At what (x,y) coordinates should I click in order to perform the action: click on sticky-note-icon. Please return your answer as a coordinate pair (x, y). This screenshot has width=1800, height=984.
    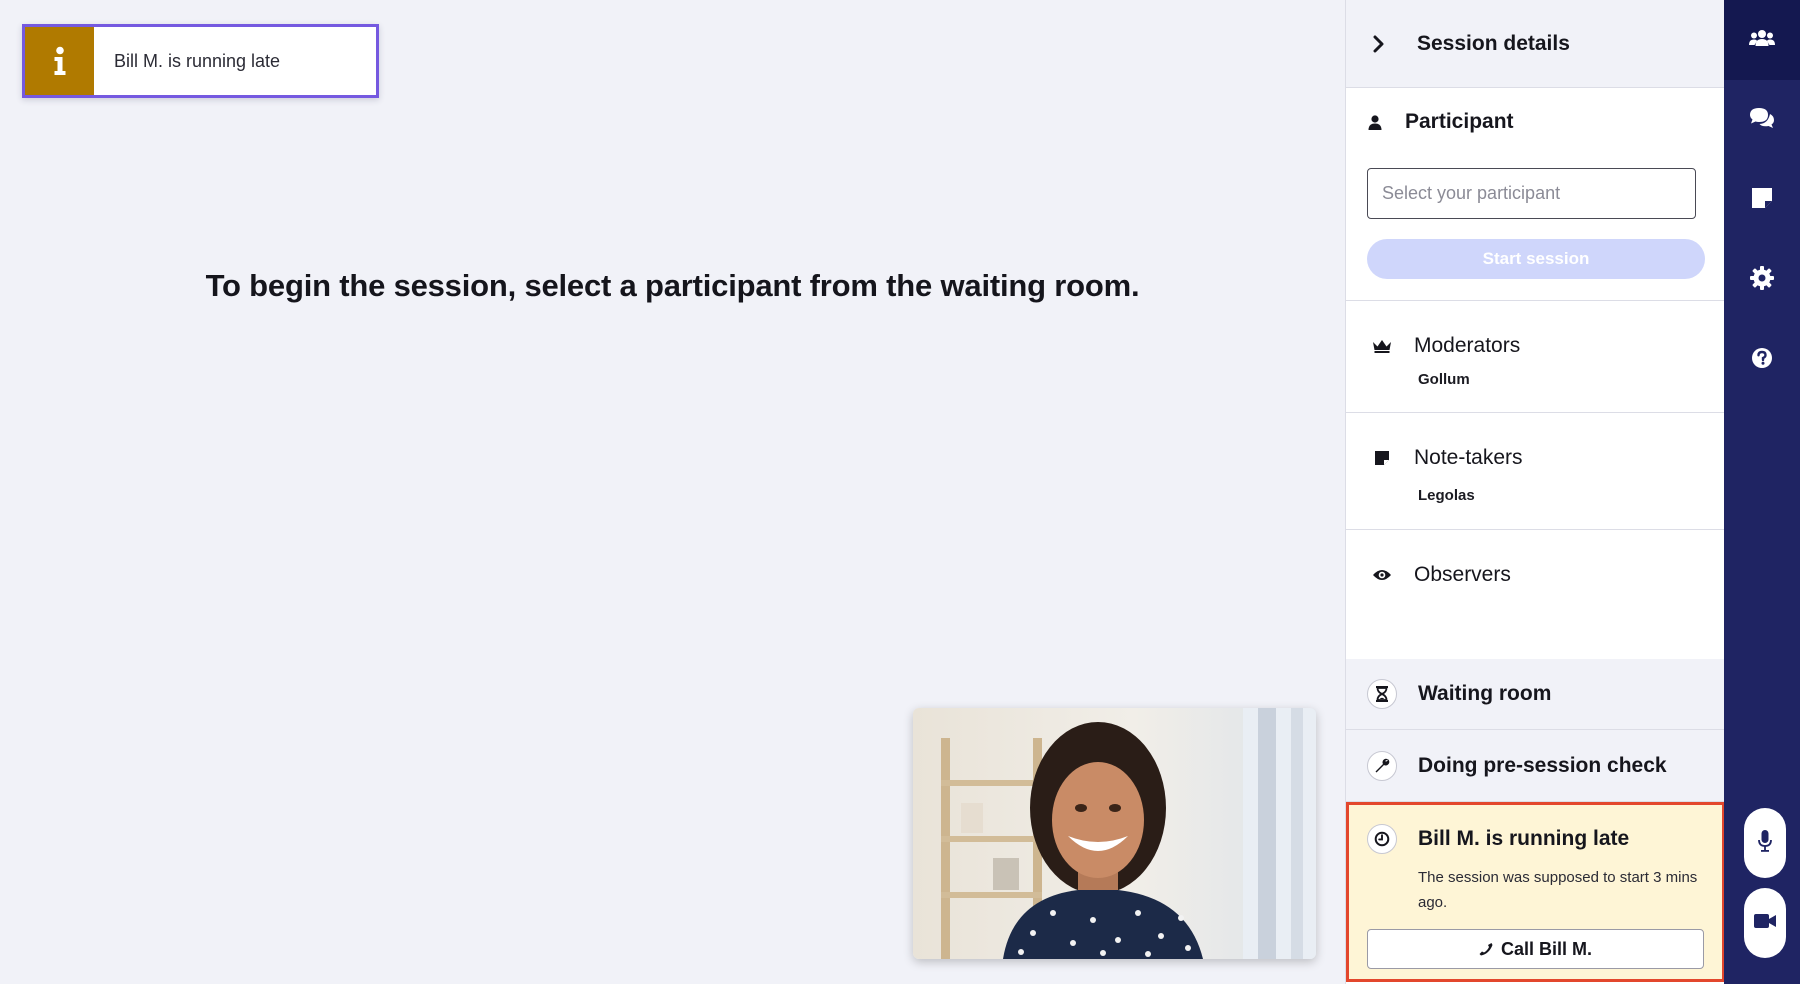
    Looking at the image, I should click on (1382, 458).